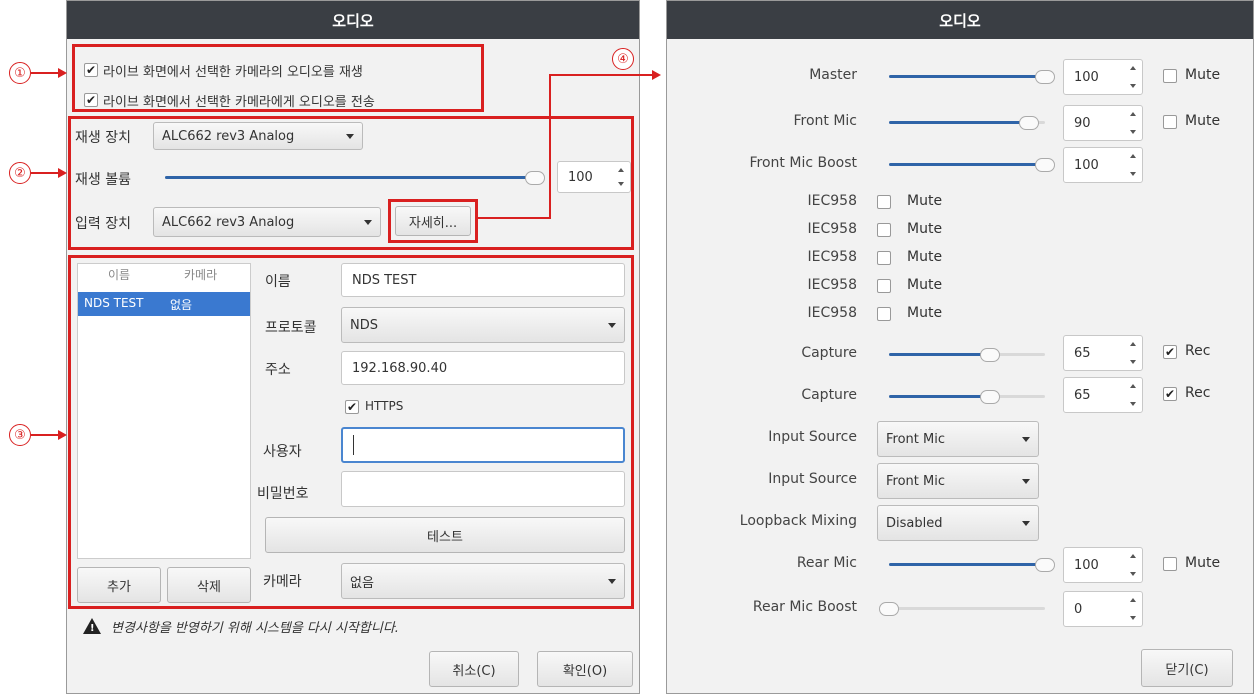  Describe the element at coordinates (803, 163) in the screenshot. I see `front-mic-boost-label: Front Mic Boost` at that location.